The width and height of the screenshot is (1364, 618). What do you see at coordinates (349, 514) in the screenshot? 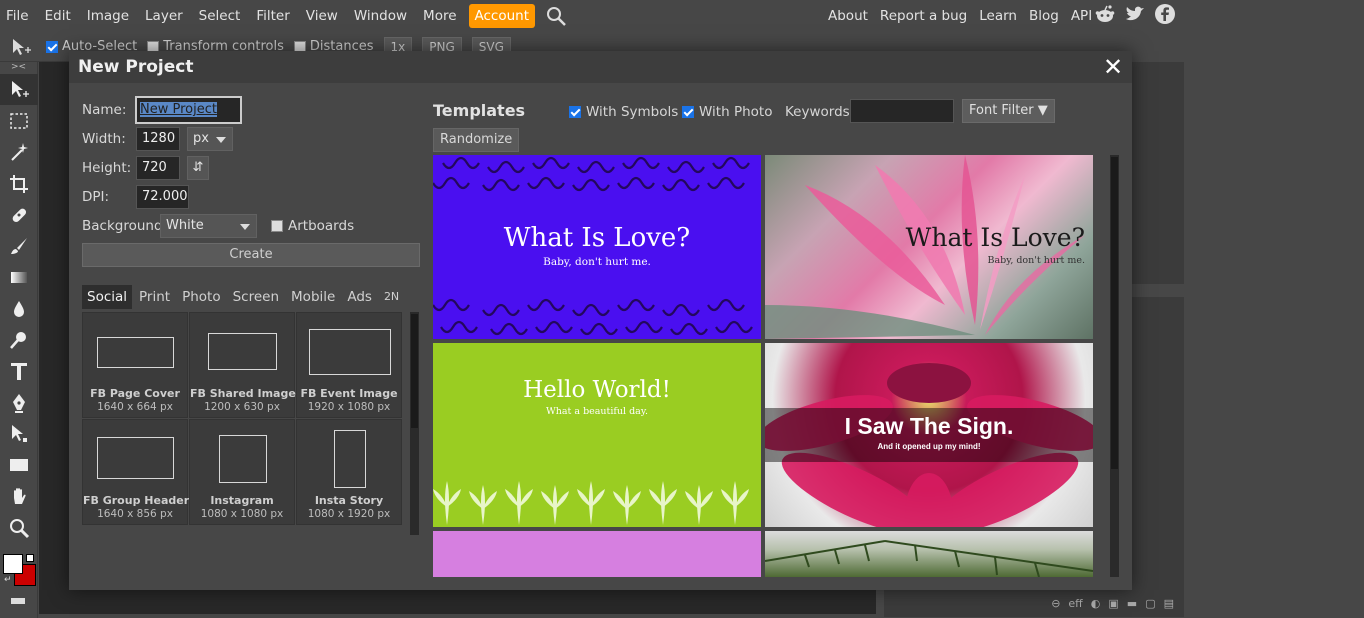
I see `preset-size: 1080 x 1920 px` at bounding box center [349, 514].